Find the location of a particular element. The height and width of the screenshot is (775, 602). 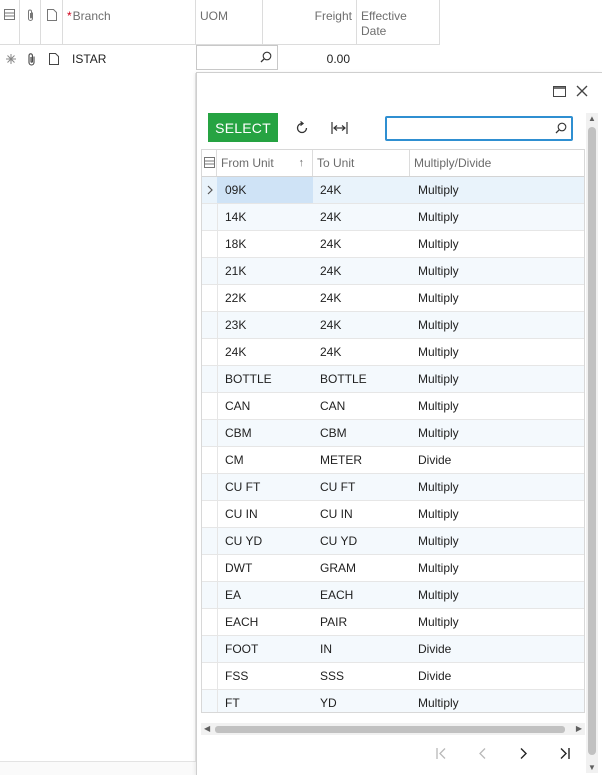

to-unit-cell: EACH is located at coordinates (361, 595).